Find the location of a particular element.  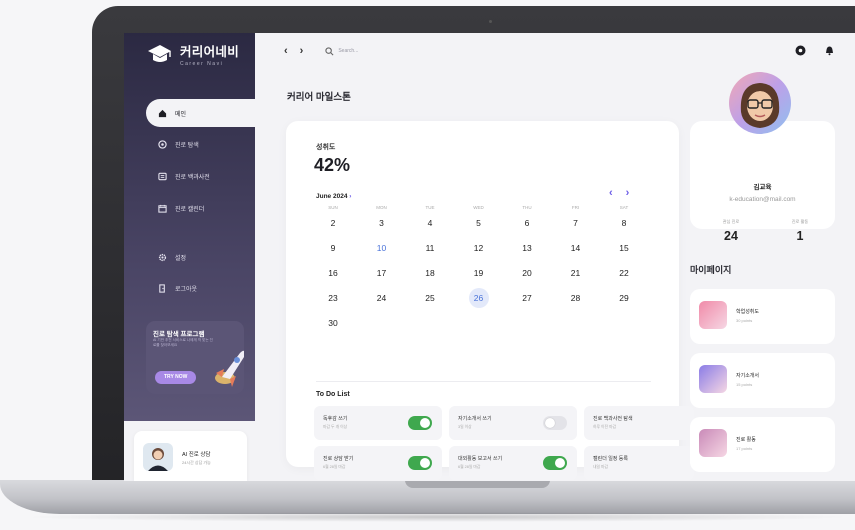

stat-value: 1 is located at coordinates (800, 236).